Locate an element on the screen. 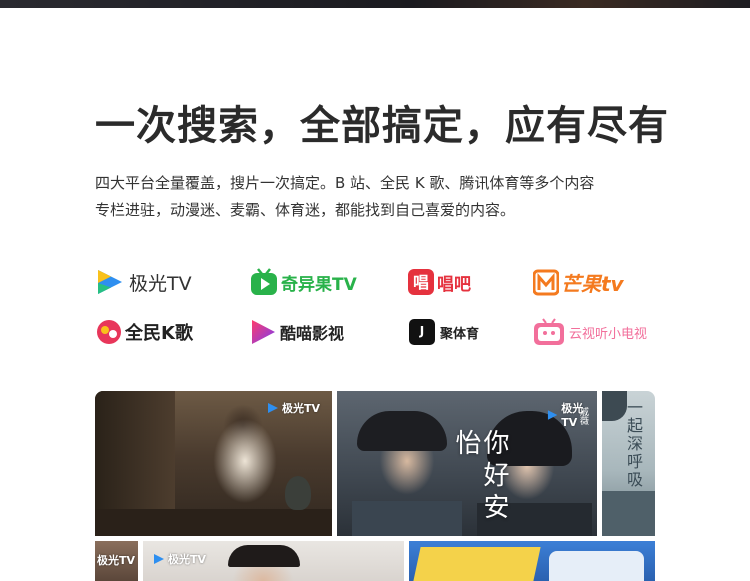 This screenshot has height=581, width=750. app-logo-changba: 唱 唱吧 is located at coordinates (439, 282).